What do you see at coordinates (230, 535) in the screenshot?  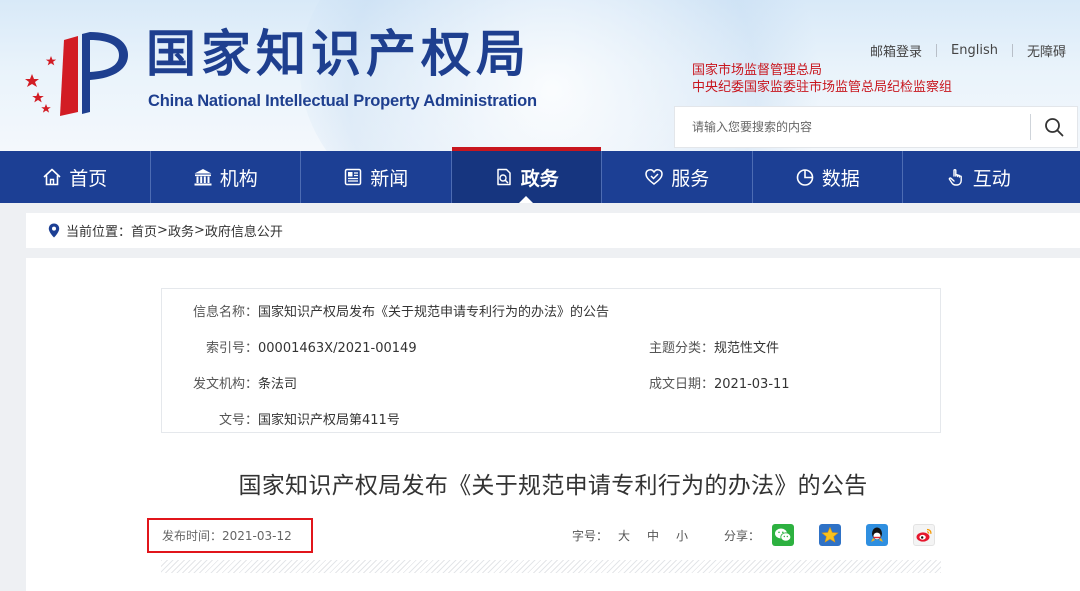 I see `publish-time: 发布时间：2021-03-12` at bounding box center [230, 535].